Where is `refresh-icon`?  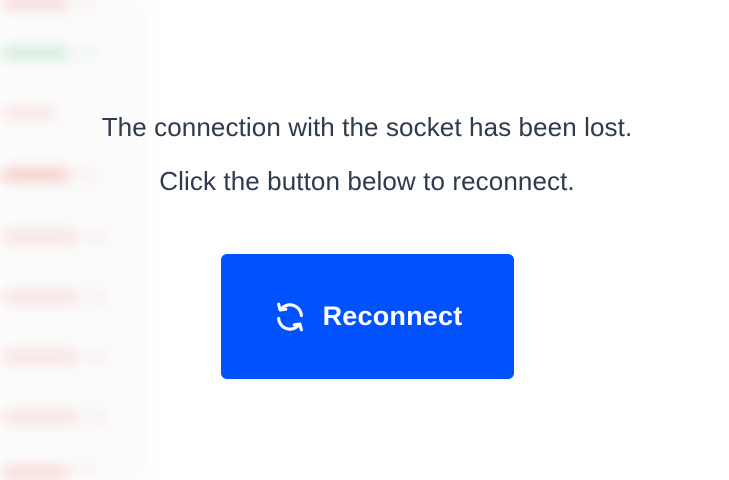
refresh-icon is located at coordinates (290, 317).